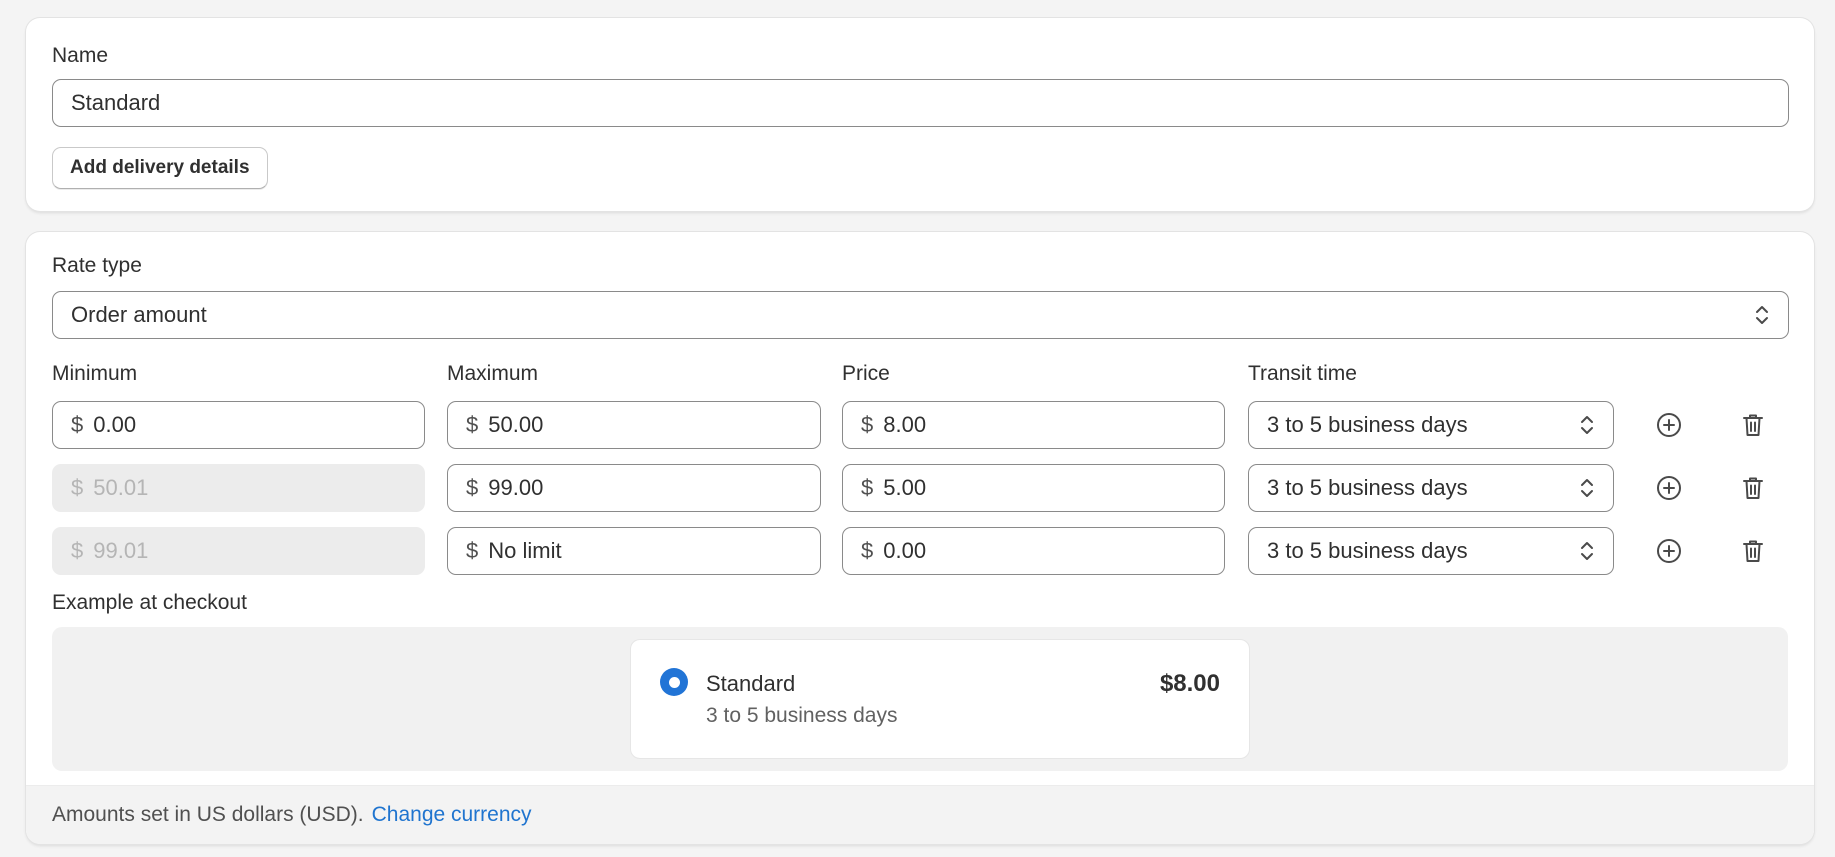 The height and width of the screenshot is (857, 1835). What do you see at coordinates (634, 425) in the screenshot?
I see `maximum-input: $ 50.00` at bounding box center [634, 425].